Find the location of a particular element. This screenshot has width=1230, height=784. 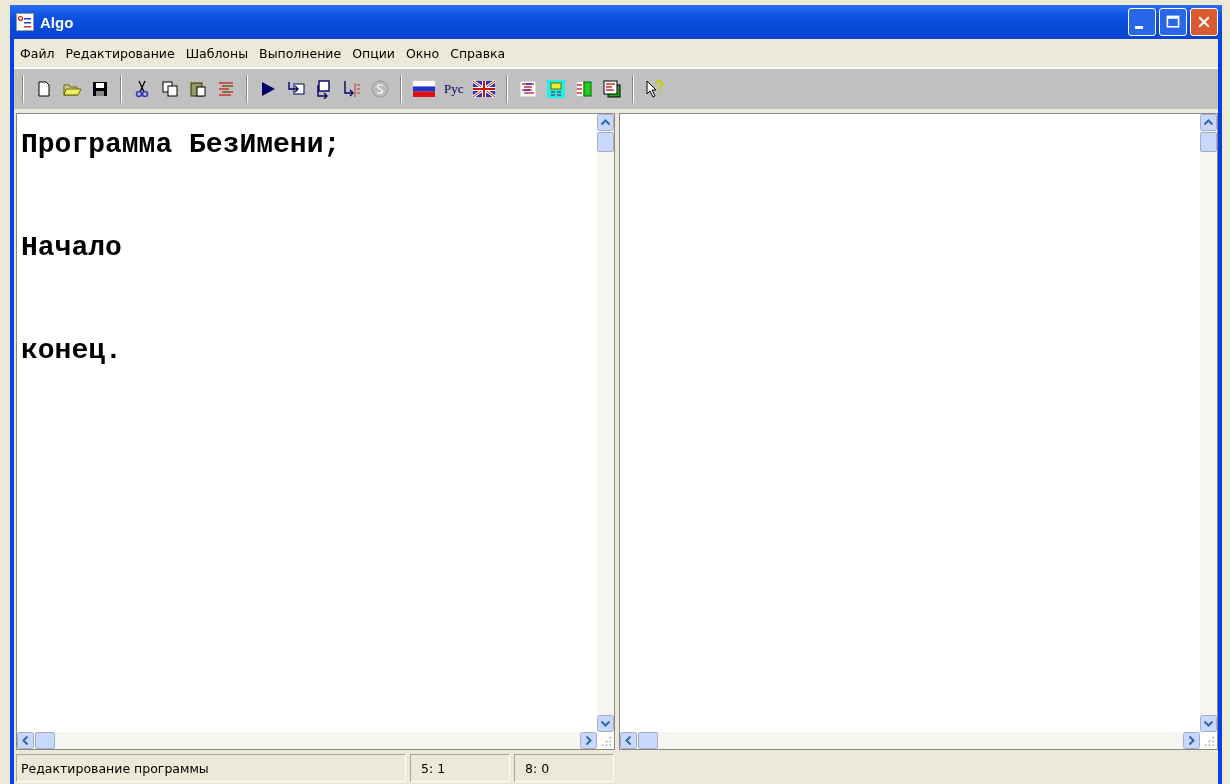

save-icon is located at coordinates (100, 89).